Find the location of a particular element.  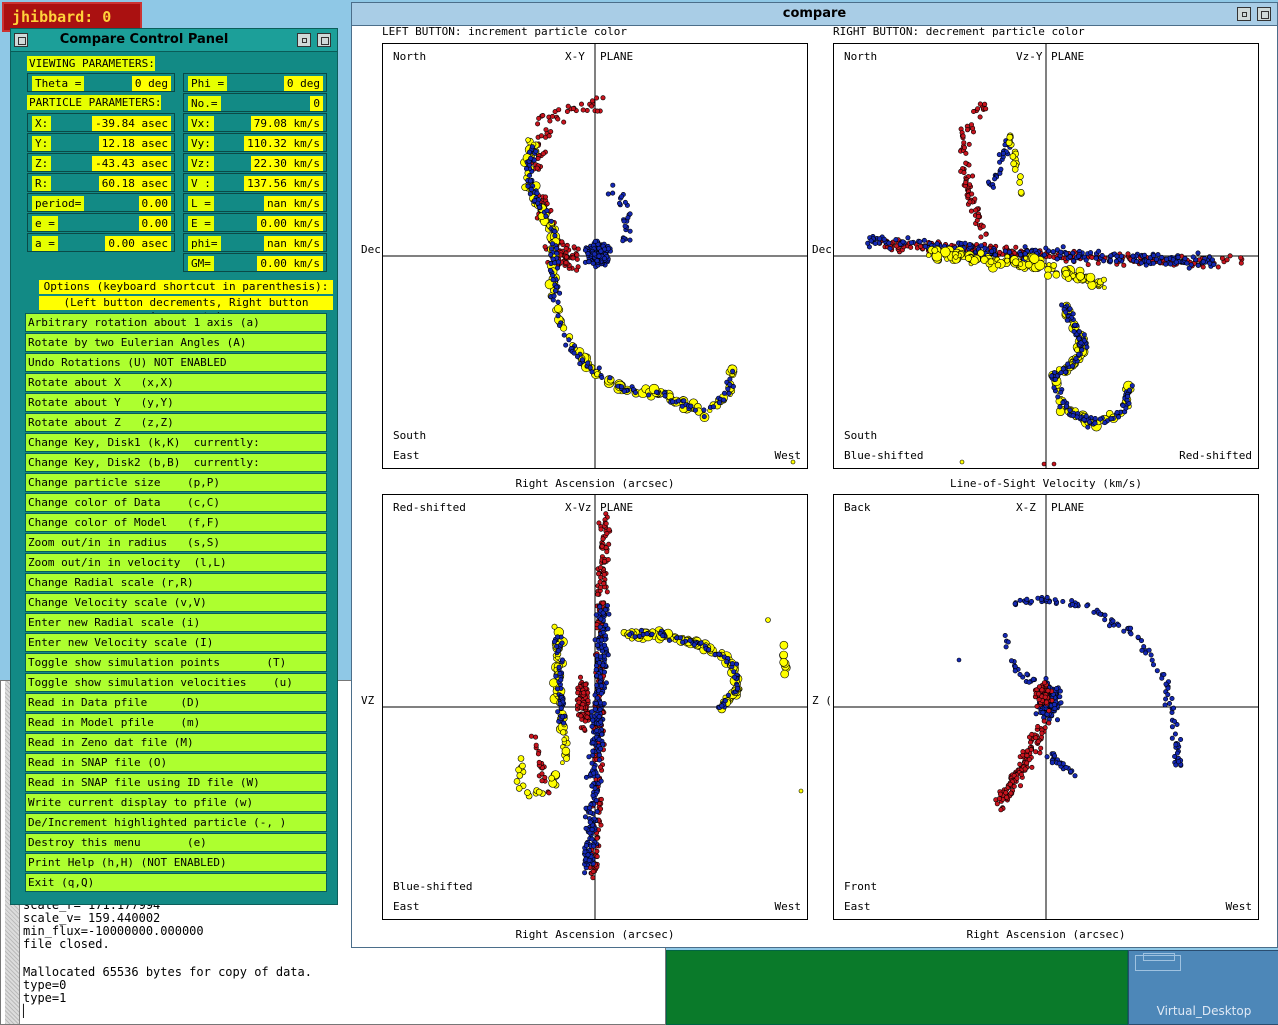

param-field: E = 0.00 km/s is located at coordinates (255, 222).